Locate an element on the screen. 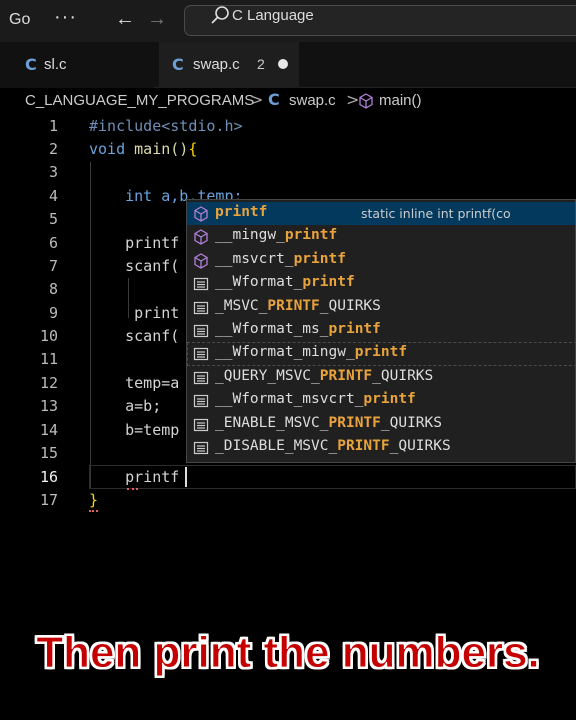  suggest-item-label: printf is located at coordinates (241, 212).